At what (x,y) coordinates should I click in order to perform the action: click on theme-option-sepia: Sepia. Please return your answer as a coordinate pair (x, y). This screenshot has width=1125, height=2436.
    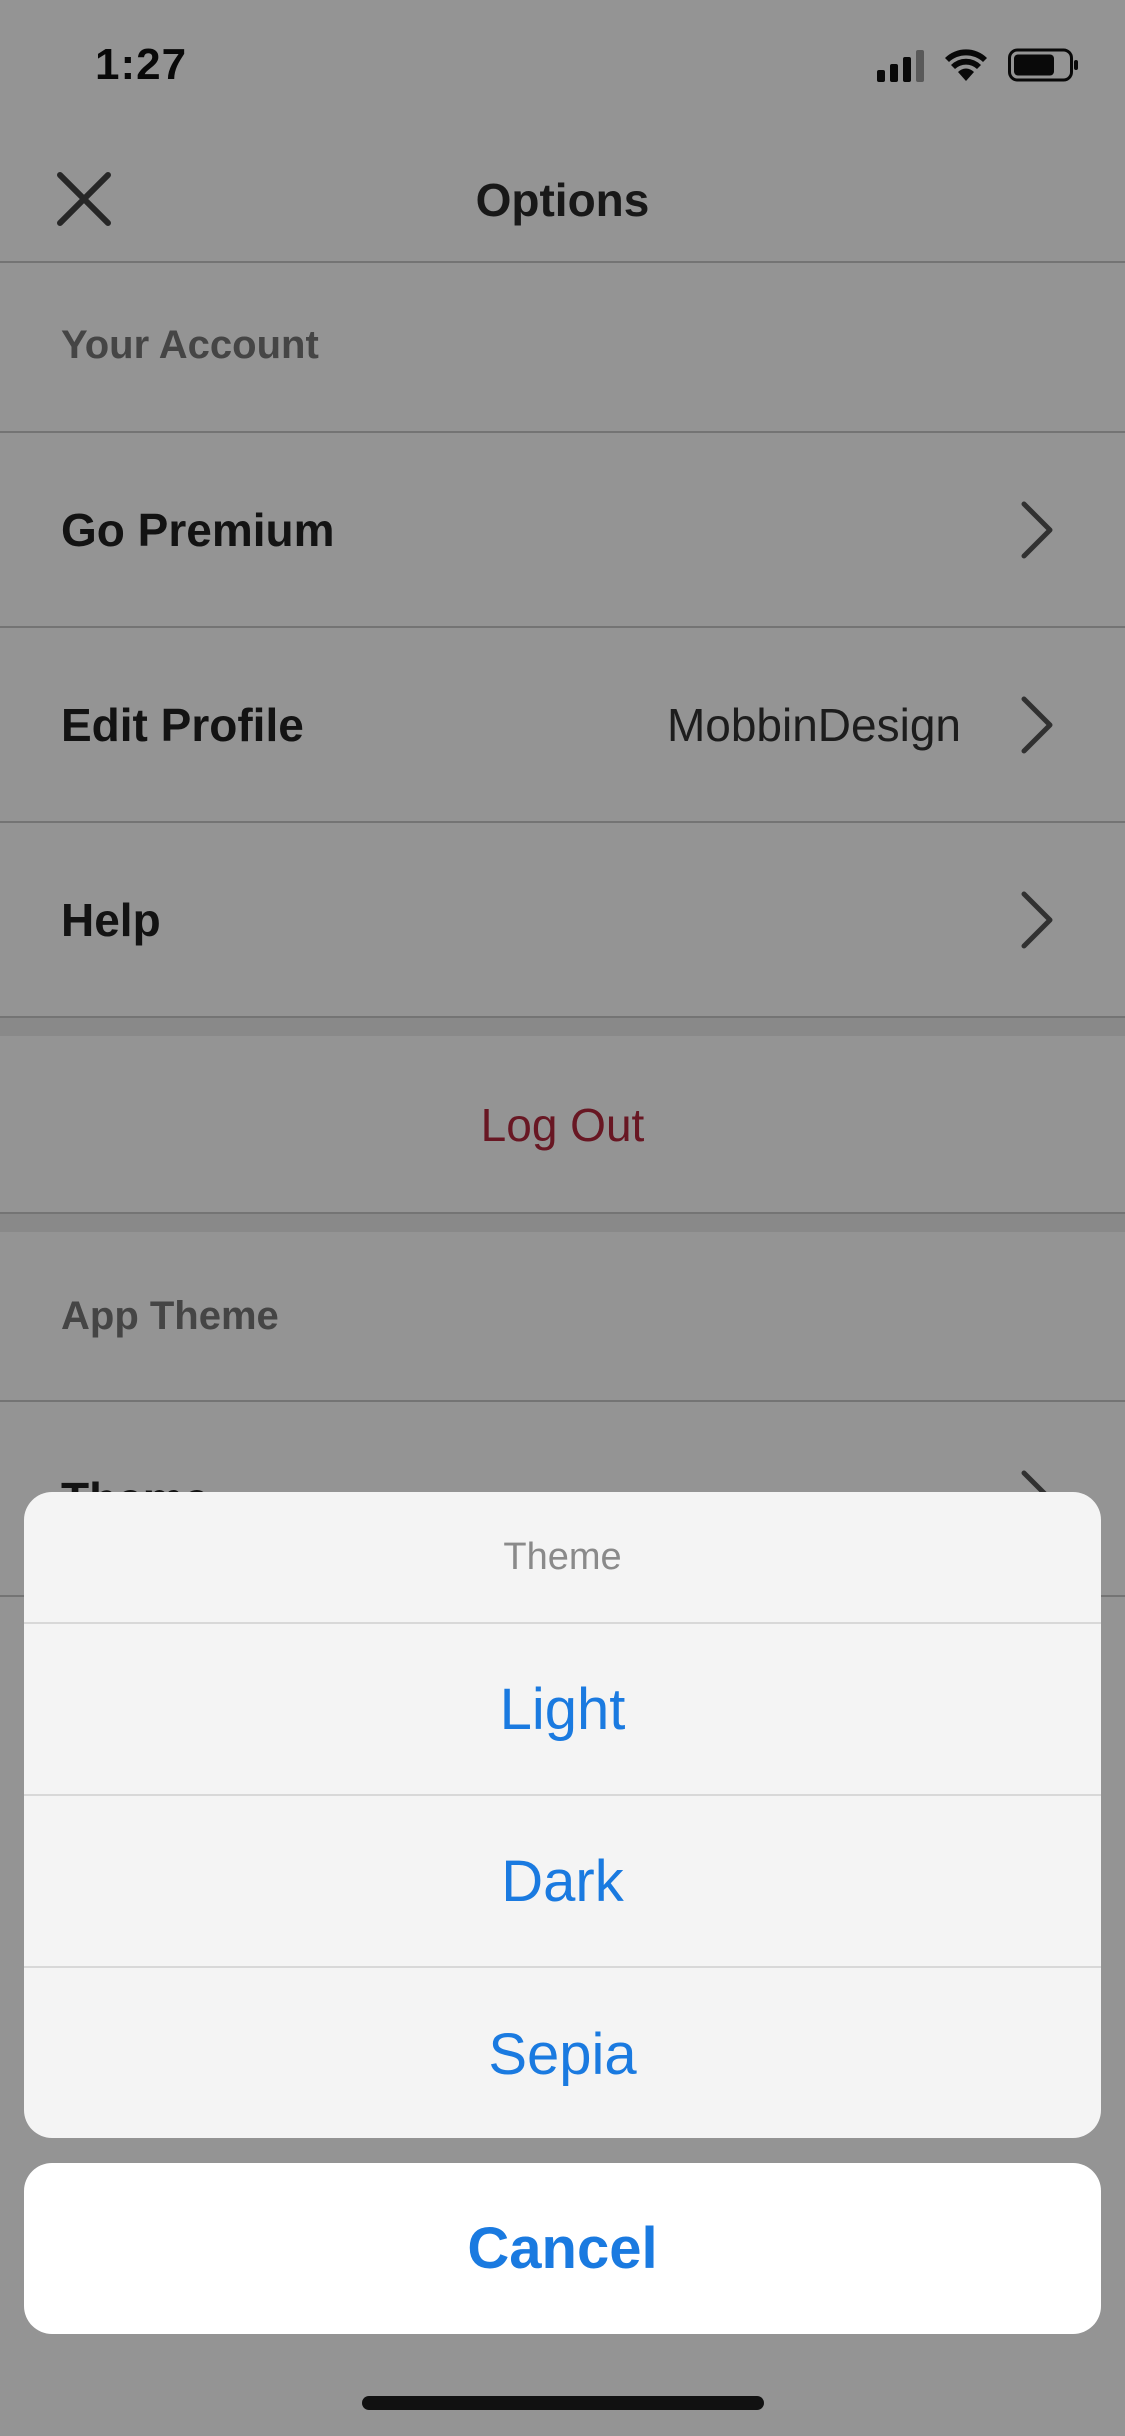
    Looking at the image, I should click on (562, 2053).